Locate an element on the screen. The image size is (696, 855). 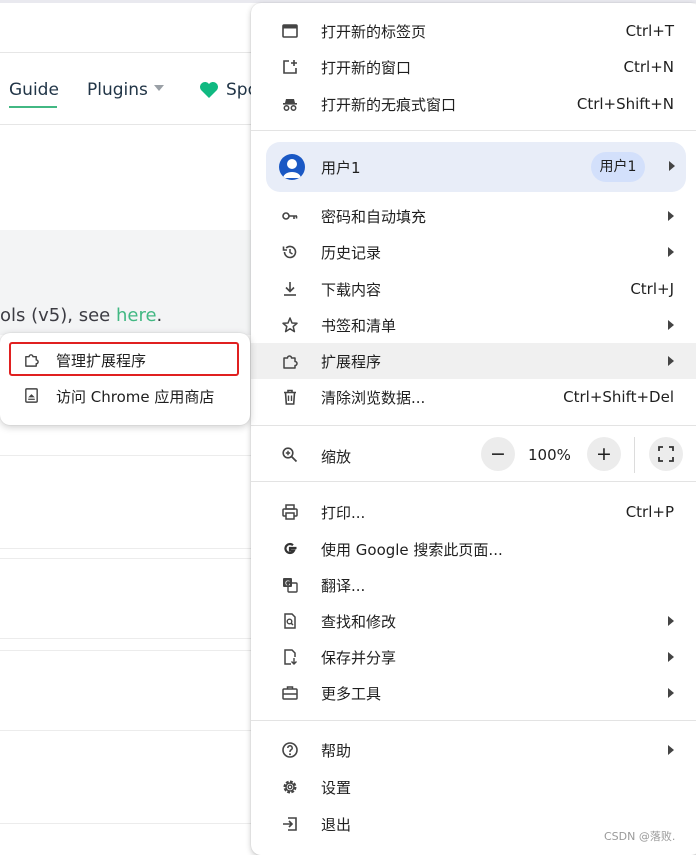
shortcut-text: Ctrl+J is located at coordinates (652, 289).